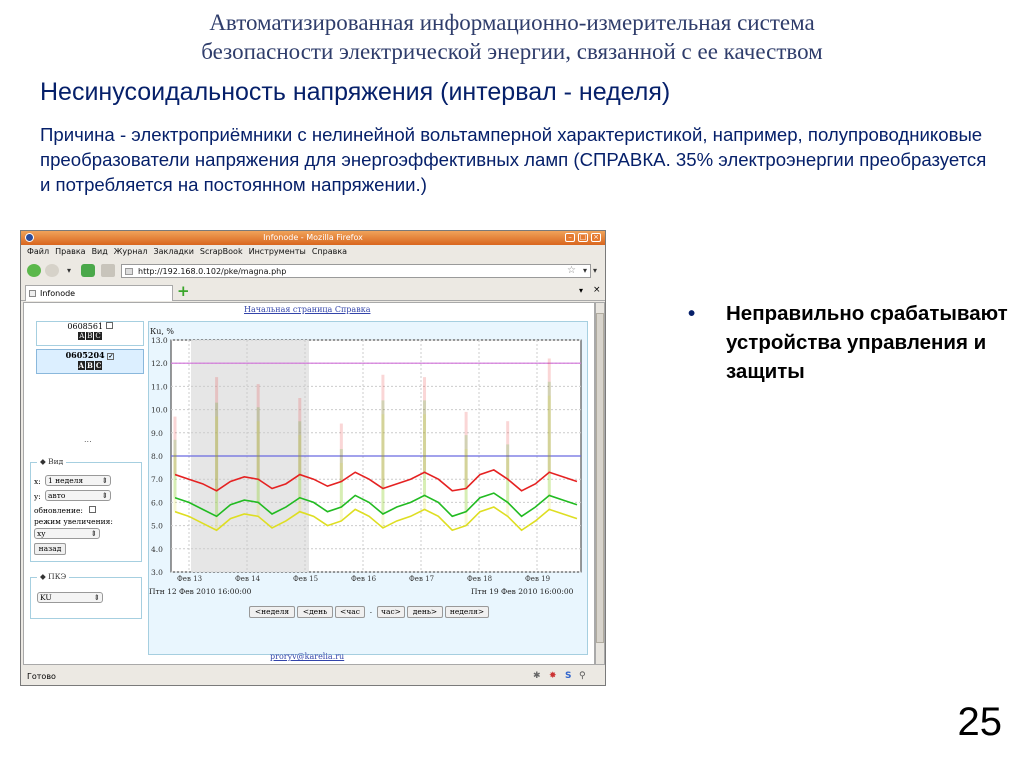  I want to click on prev-day-button: <день, so click(315, 612).